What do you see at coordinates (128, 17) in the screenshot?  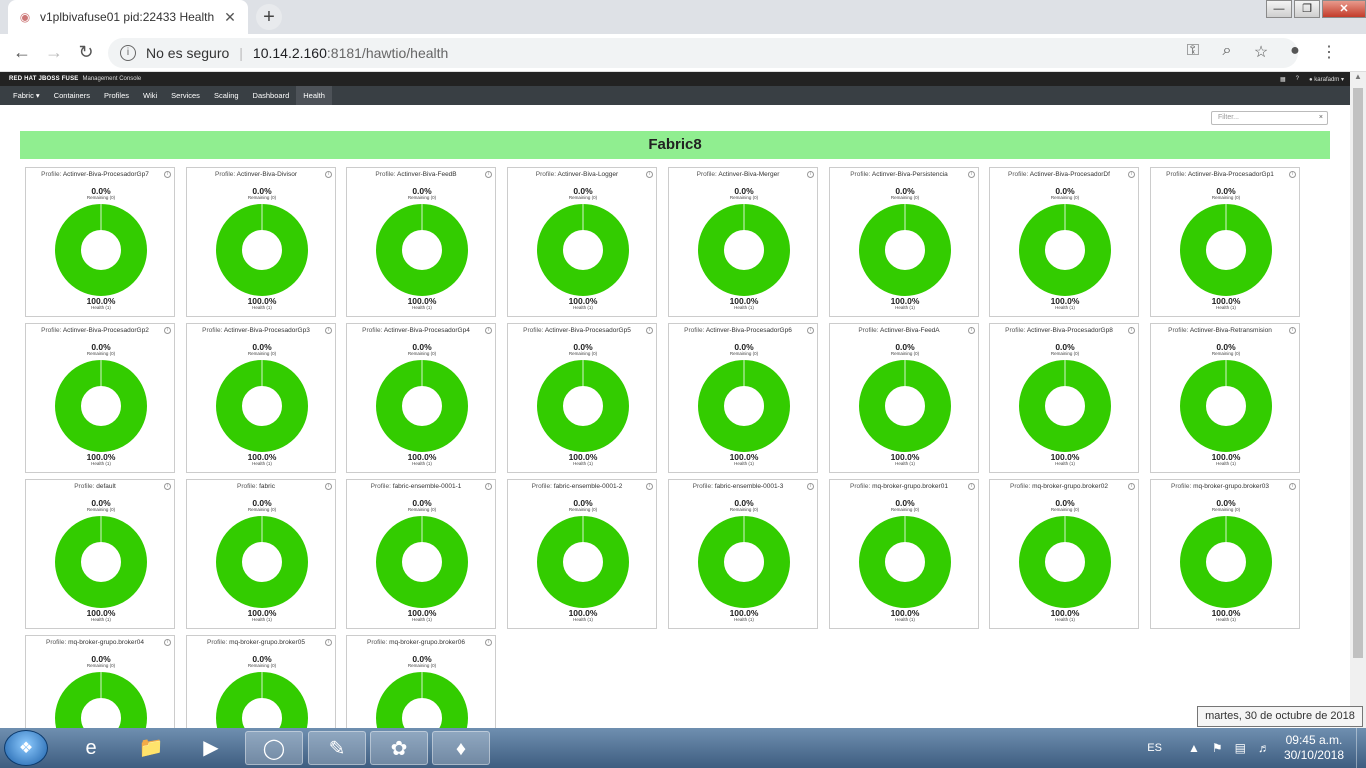 I see `browser-tab: ◉ v1plbivafuse01 pid:22433 Health ✕` at bounding box center [128, 17].